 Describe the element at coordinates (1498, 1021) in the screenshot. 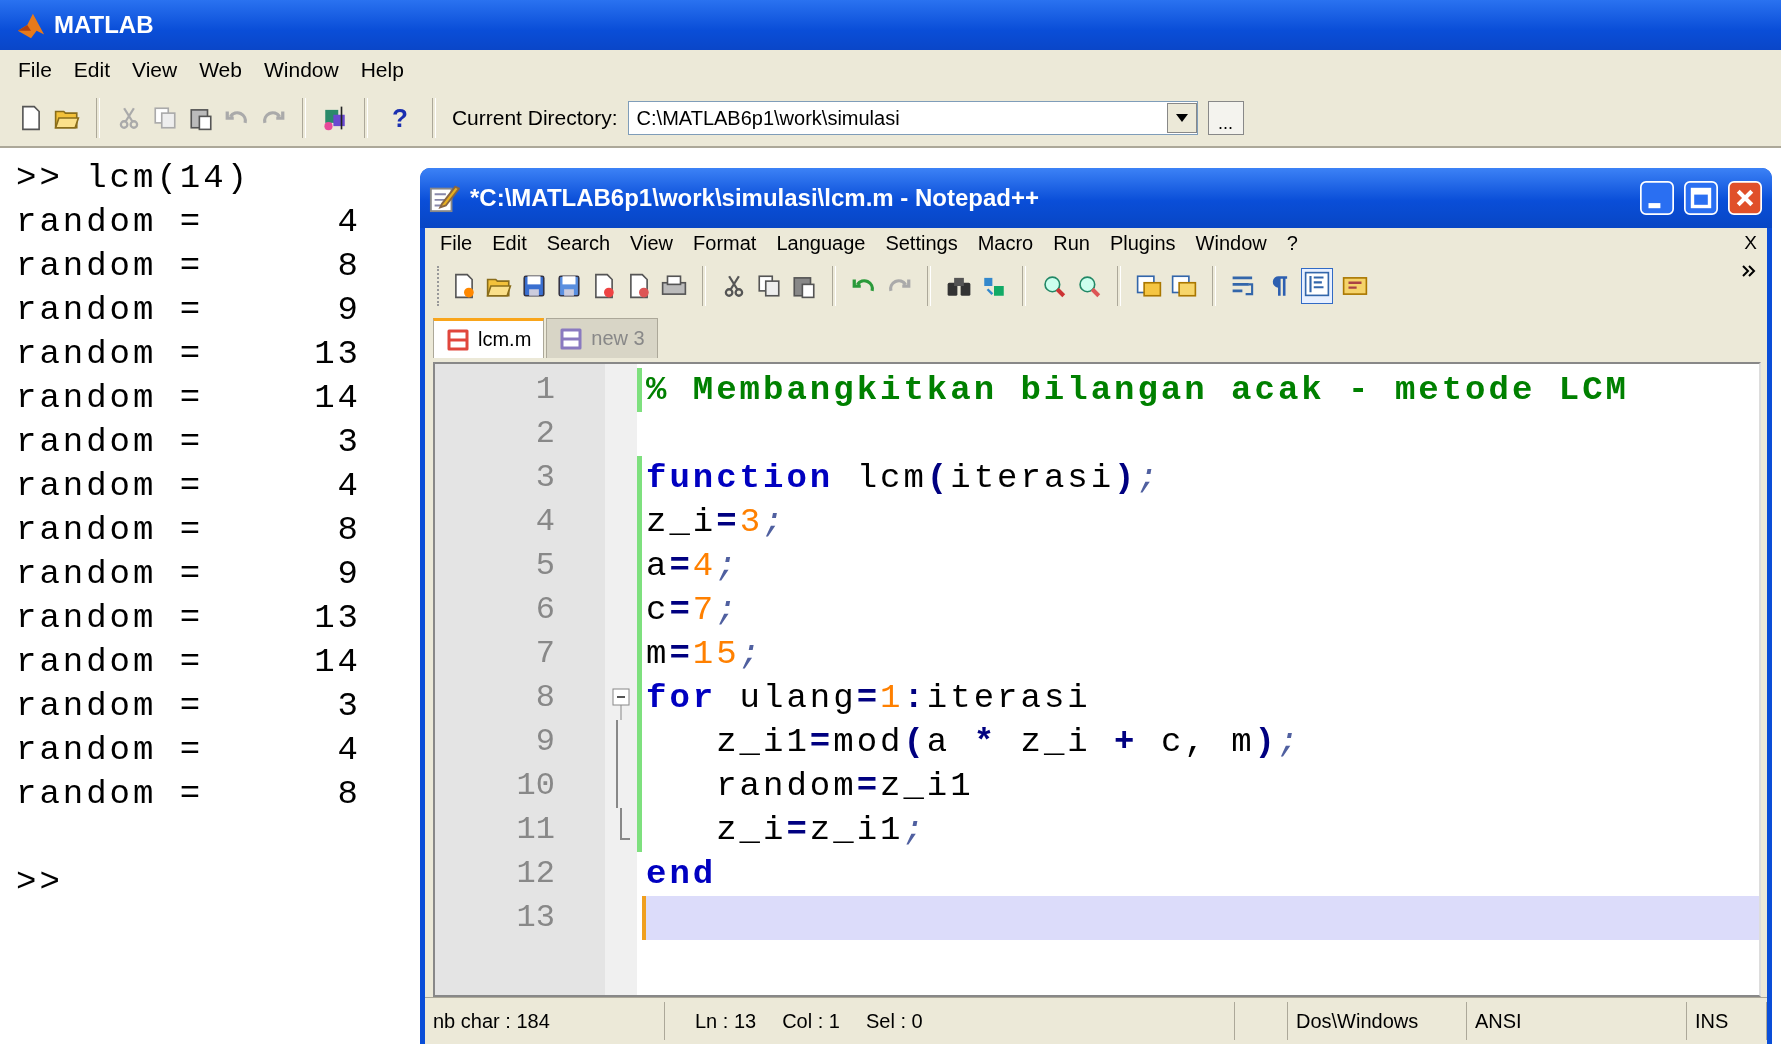

I see `status-text: ANSI` at that location.